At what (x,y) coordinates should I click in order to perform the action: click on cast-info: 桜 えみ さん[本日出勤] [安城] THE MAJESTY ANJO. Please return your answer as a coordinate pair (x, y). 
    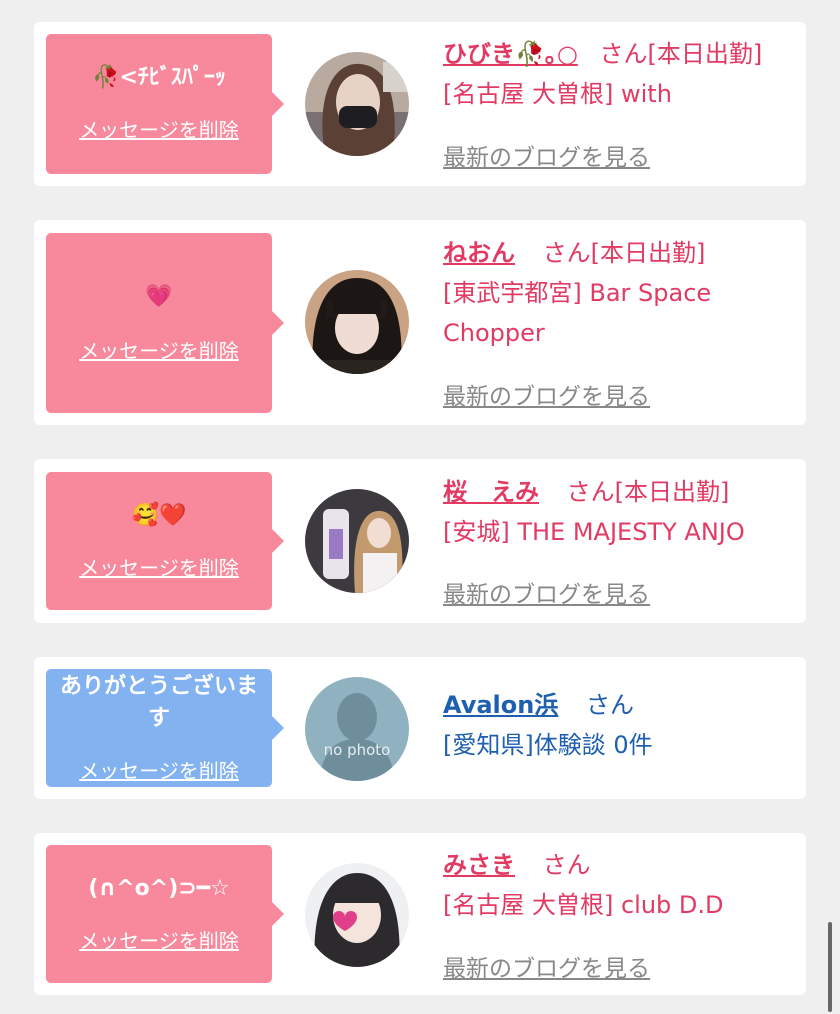
    Looking at the image, I should click on (619, 512).